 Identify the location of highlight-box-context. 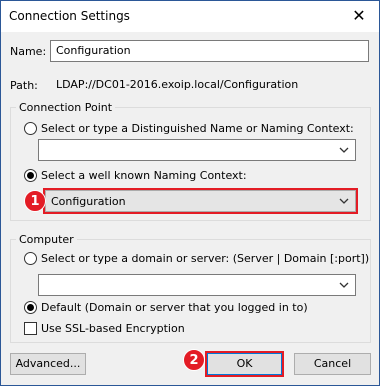
(200, 201).